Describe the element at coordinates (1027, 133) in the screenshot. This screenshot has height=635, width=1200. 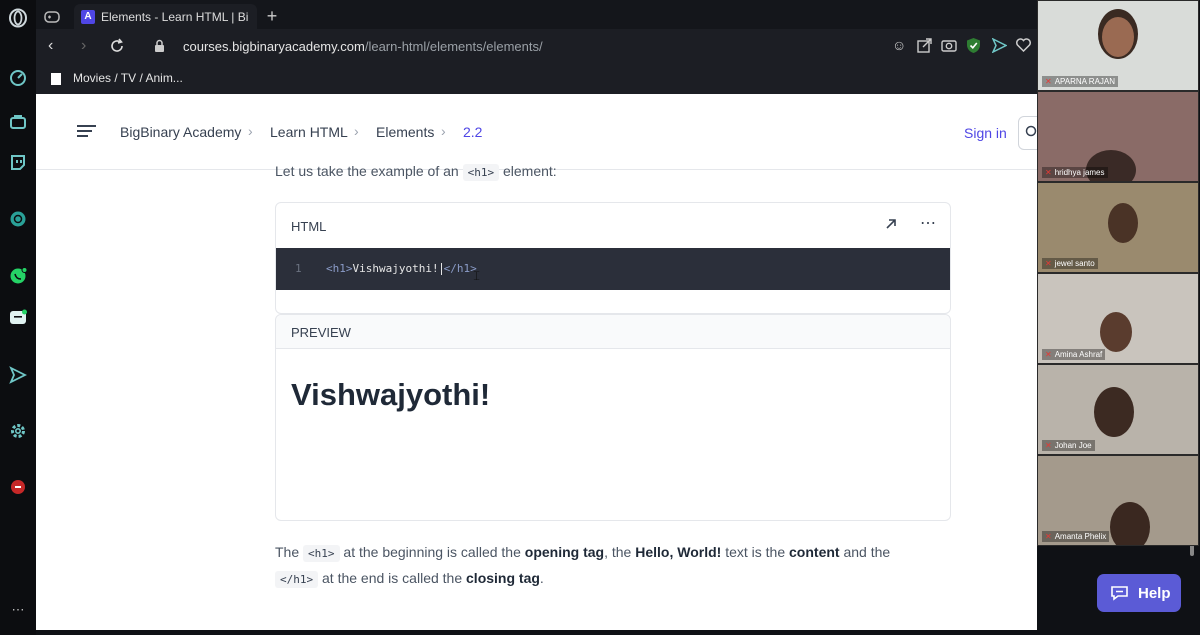
I see `search-button` at that location.